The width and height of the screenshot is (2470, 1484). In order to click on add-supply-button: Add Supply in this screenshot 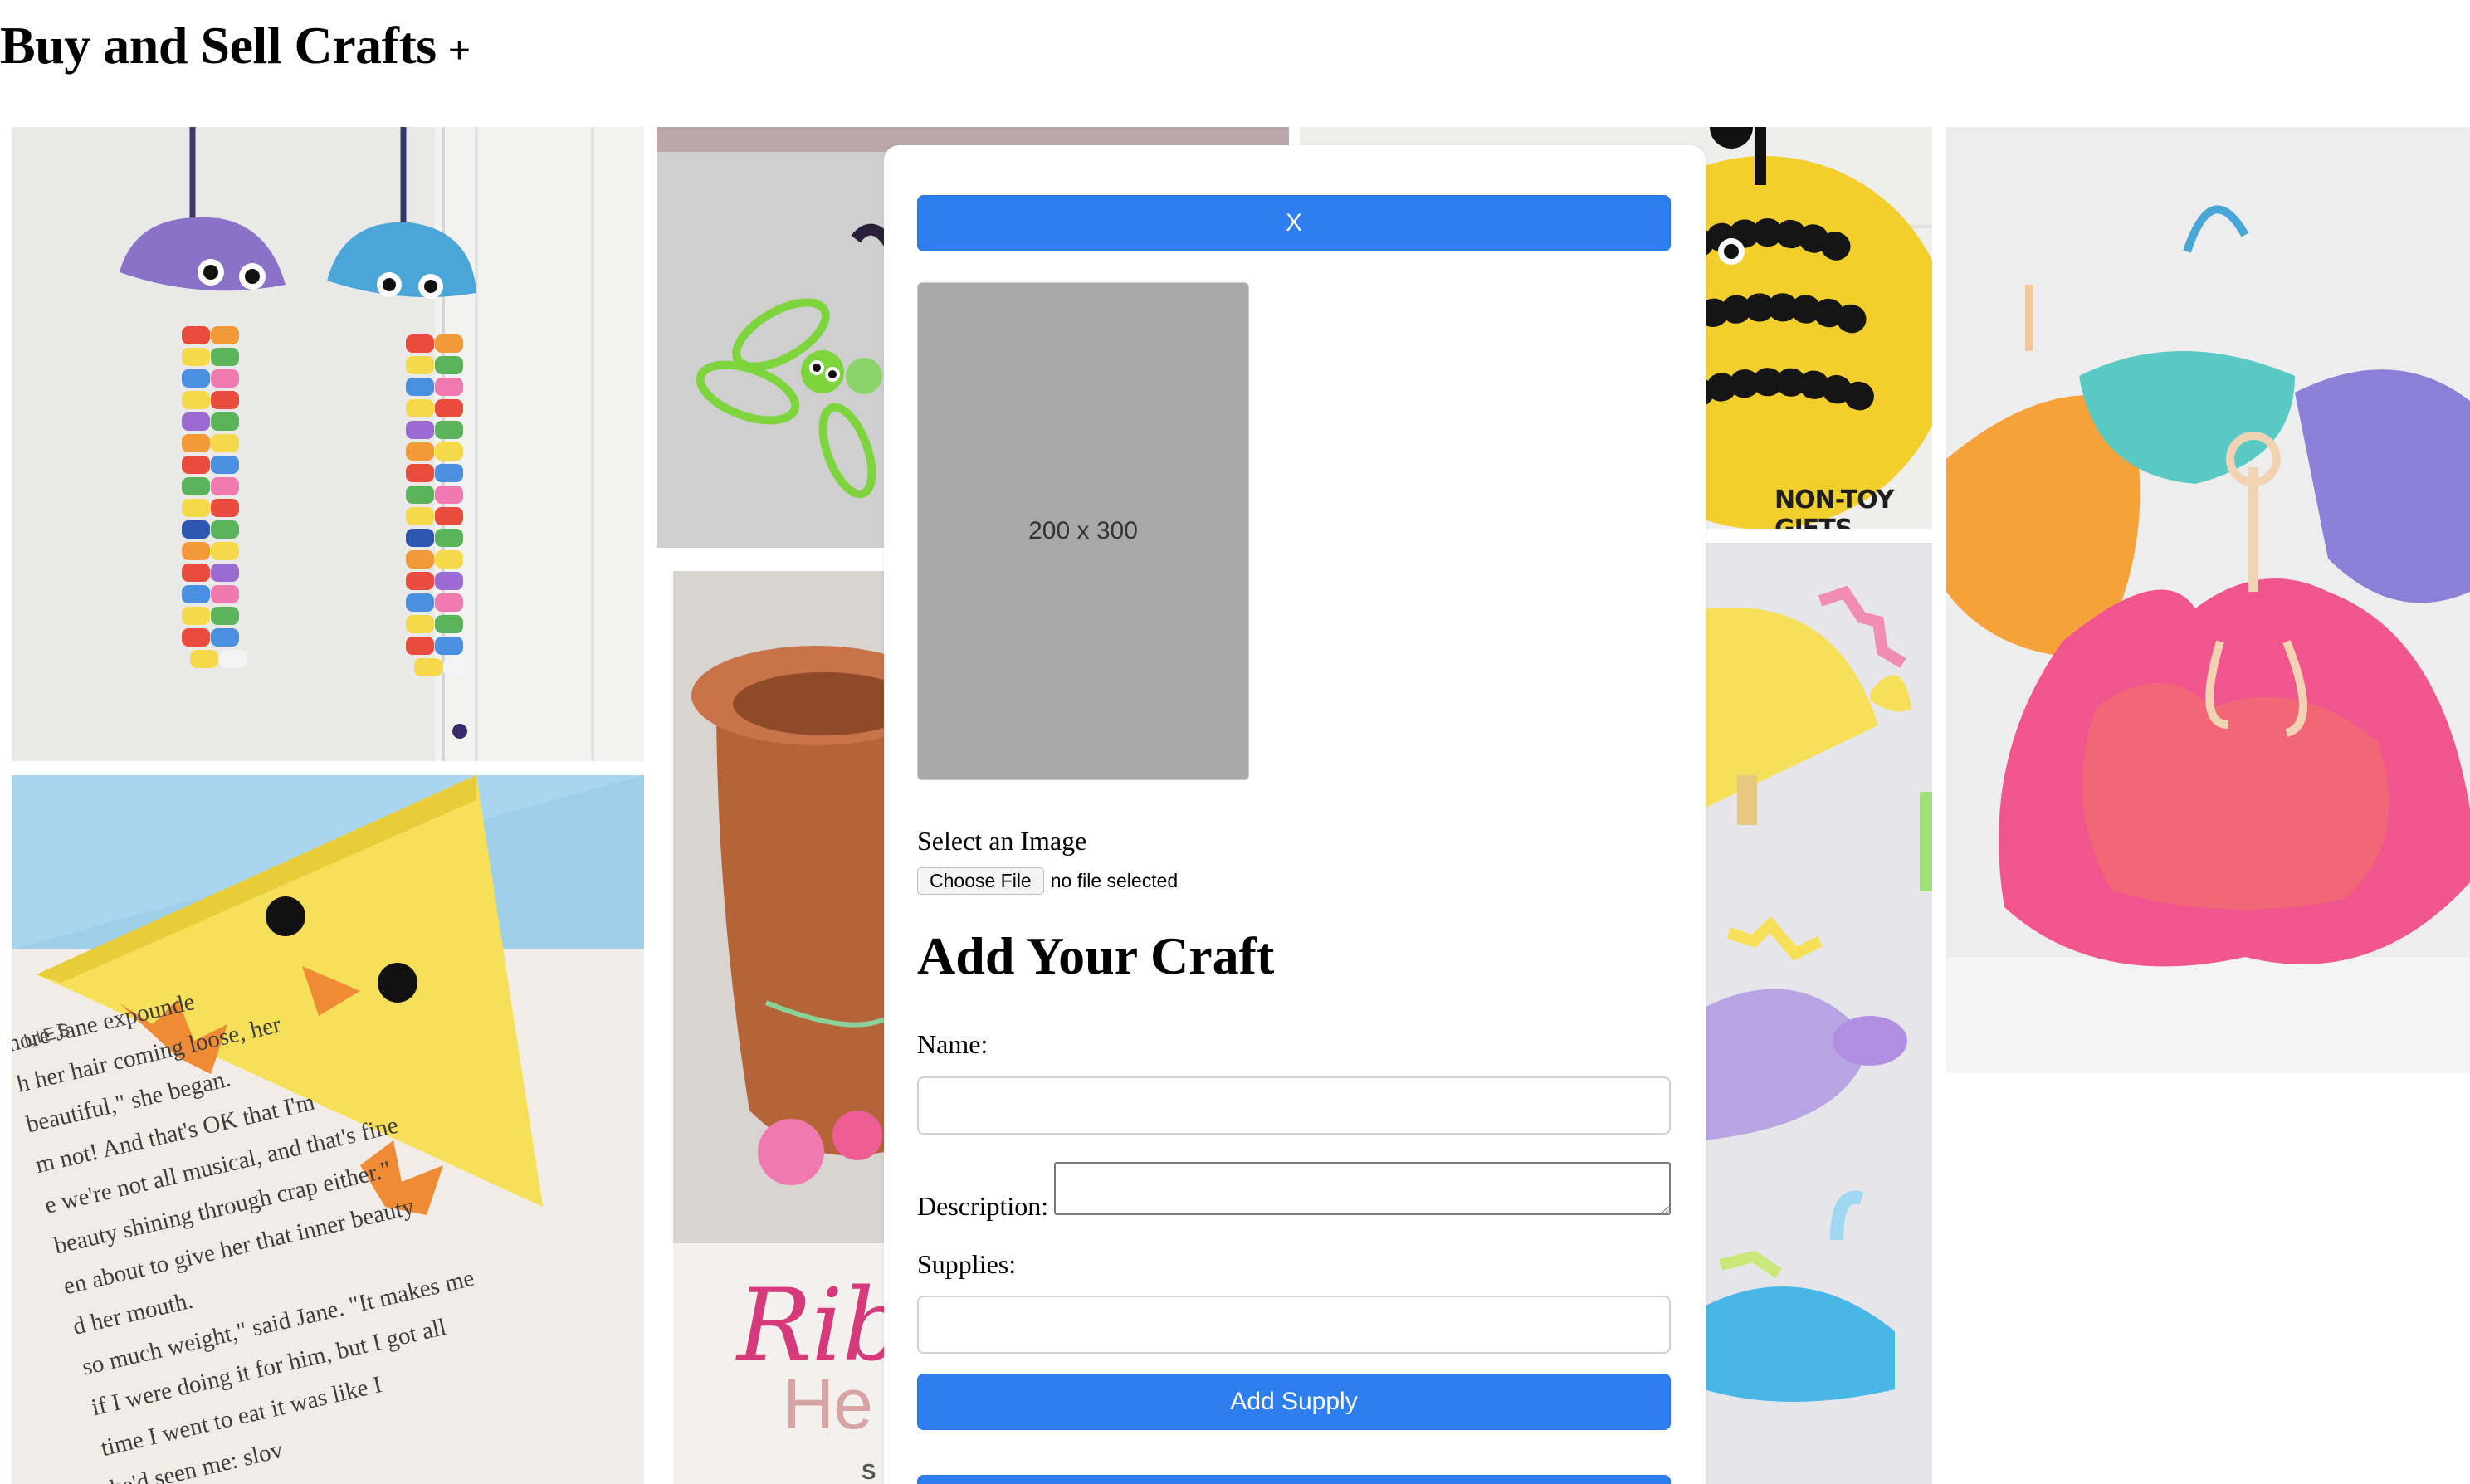, I will do `click(1294, 1402)`.